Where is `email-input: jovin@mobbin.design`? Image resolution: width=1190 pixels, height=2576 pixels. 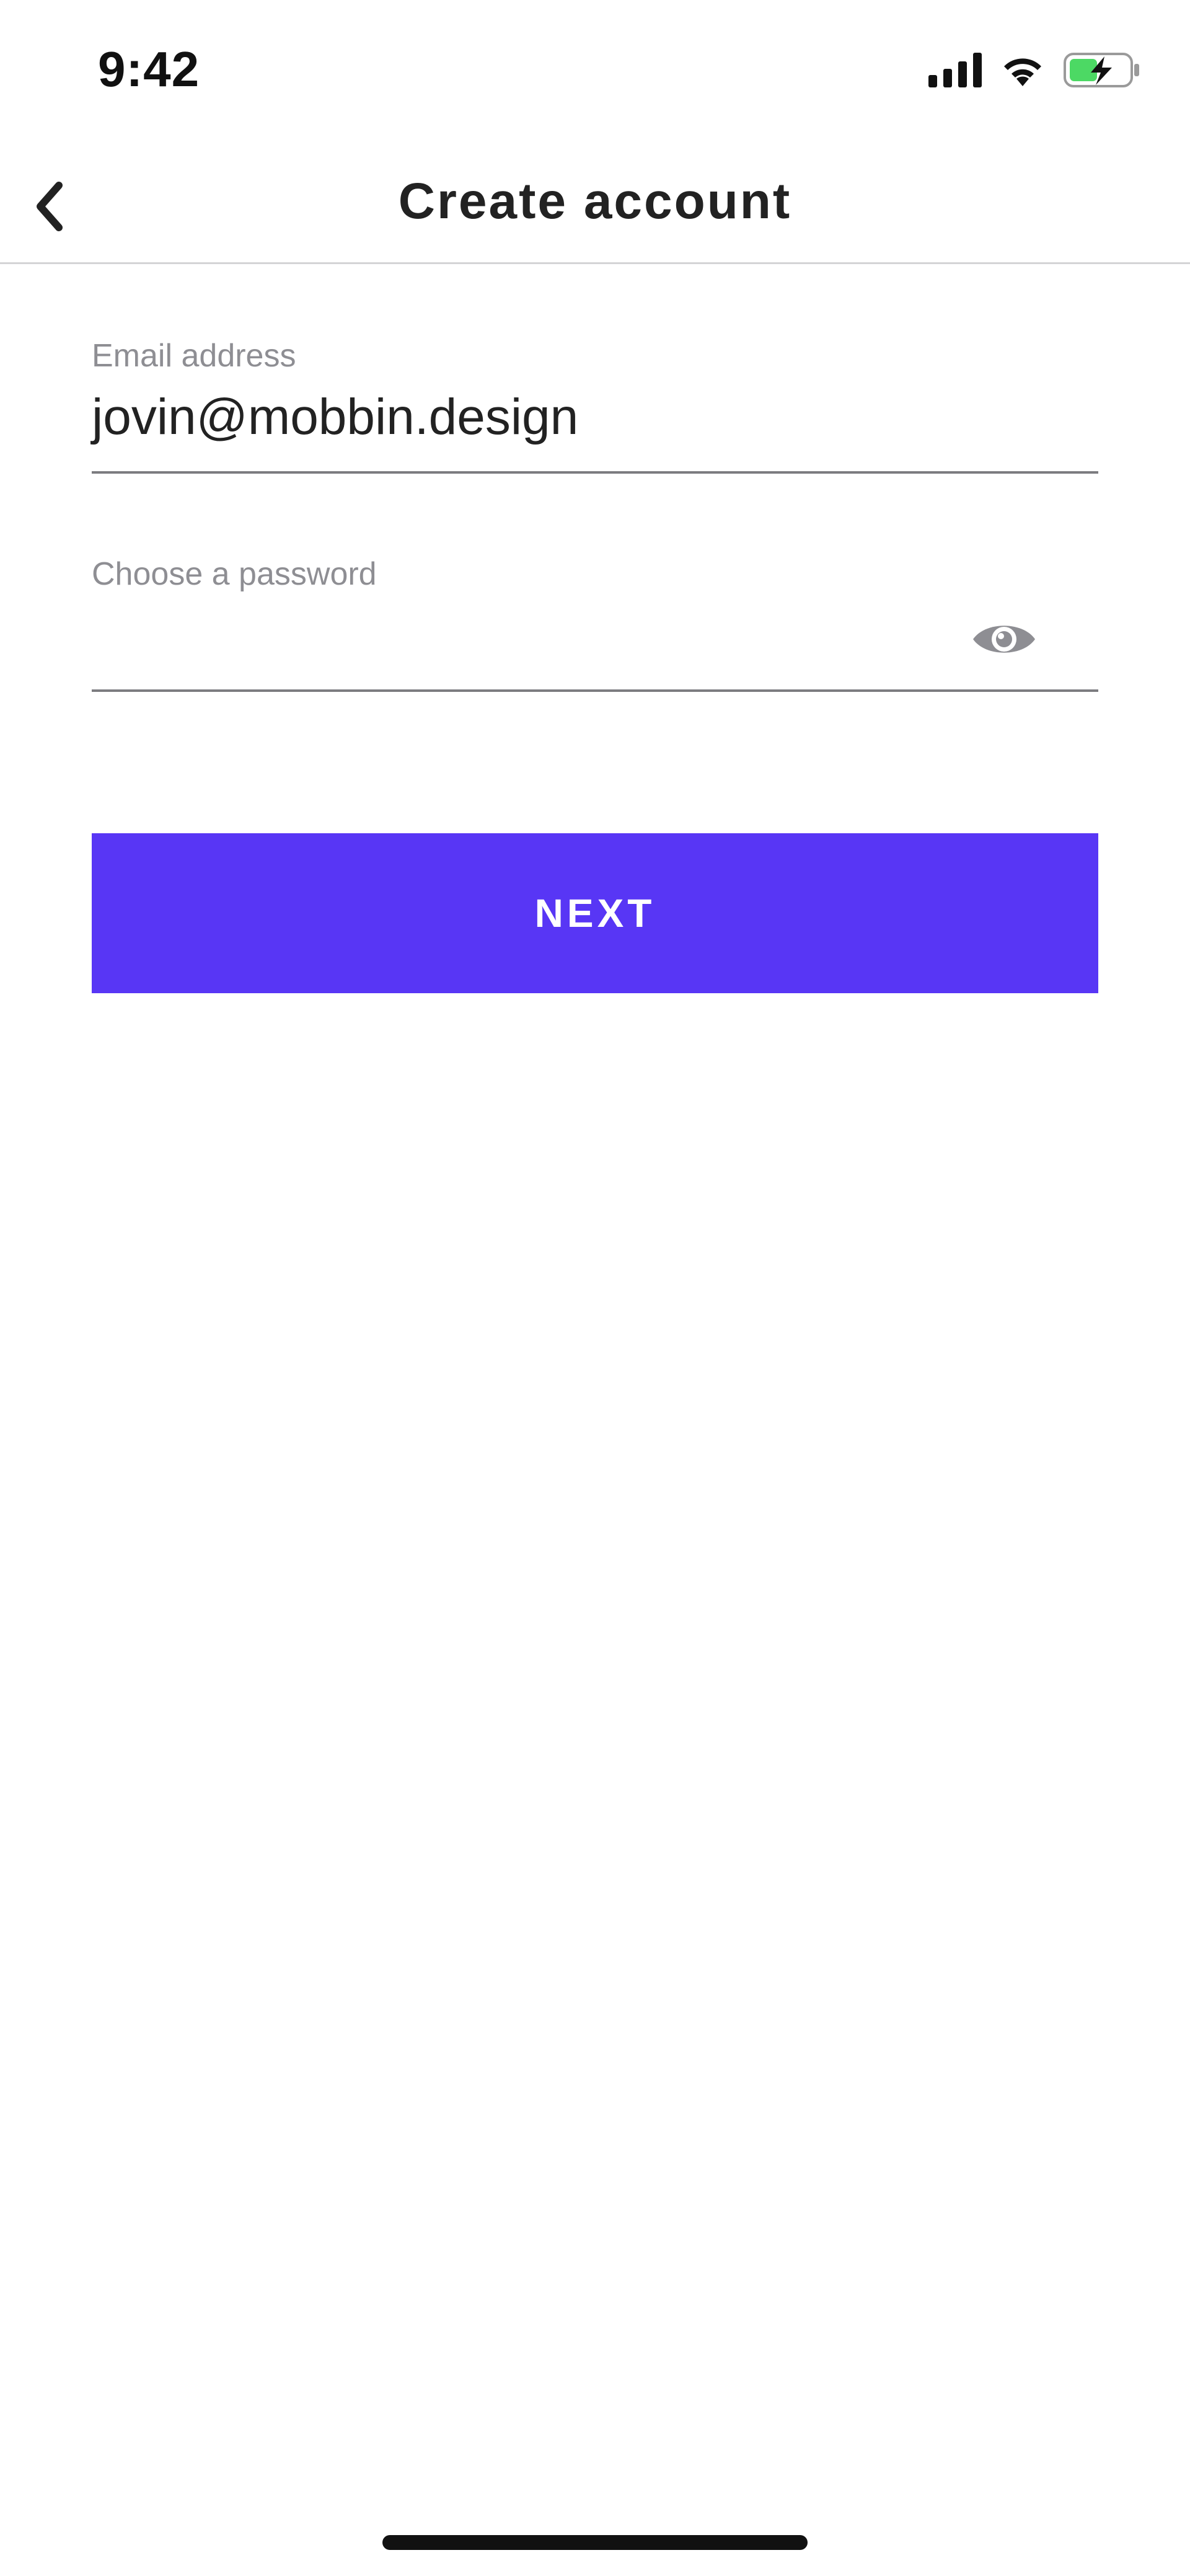 email-input: jovin@mobbin.design is located at coordinates (525, 417).